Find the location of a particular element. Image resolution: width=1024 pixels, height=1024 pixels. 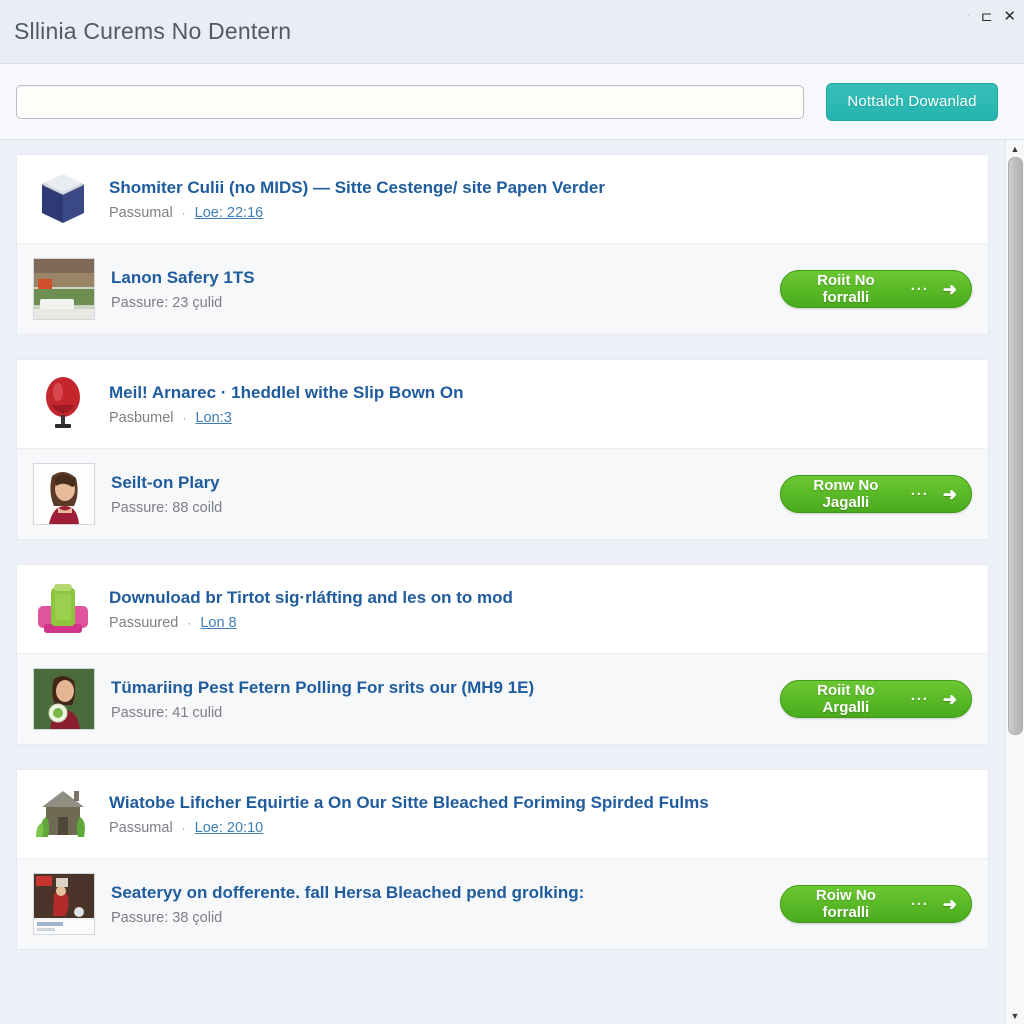

row-action-button: Roiit No Argalli ··· ➜ is located at coordinates (876, 699).